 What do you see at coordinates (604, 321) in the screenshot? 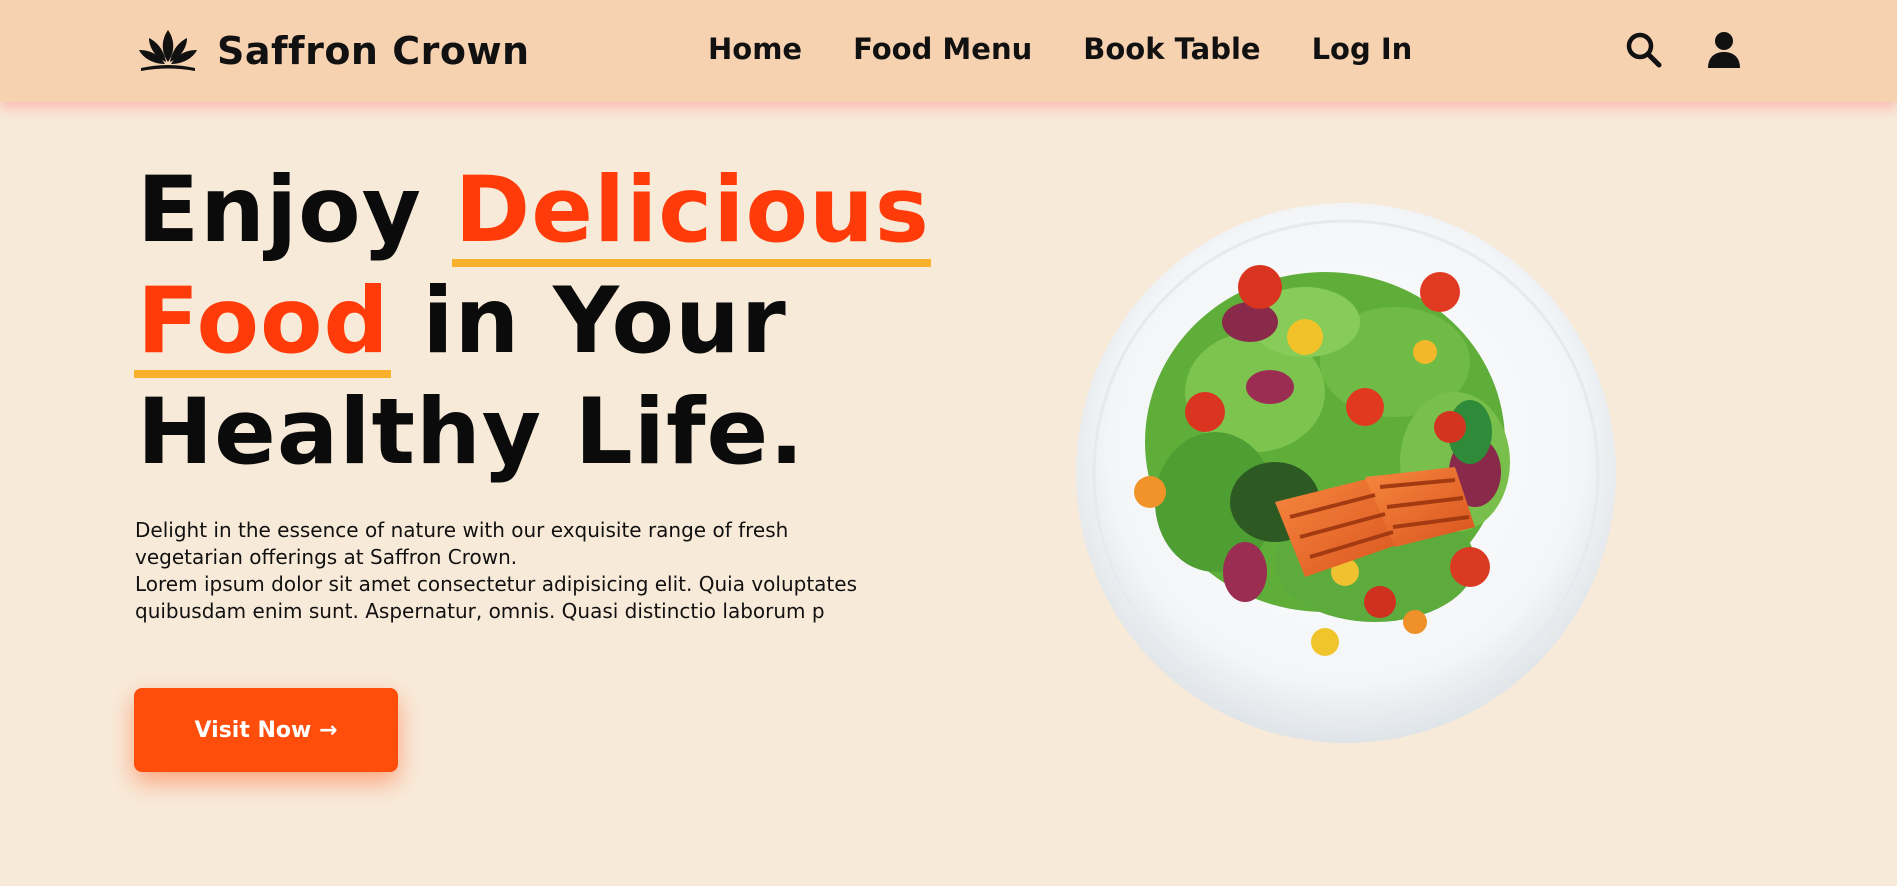
I see `hero-title-mid: in Your` at bounding box center [604, 321].